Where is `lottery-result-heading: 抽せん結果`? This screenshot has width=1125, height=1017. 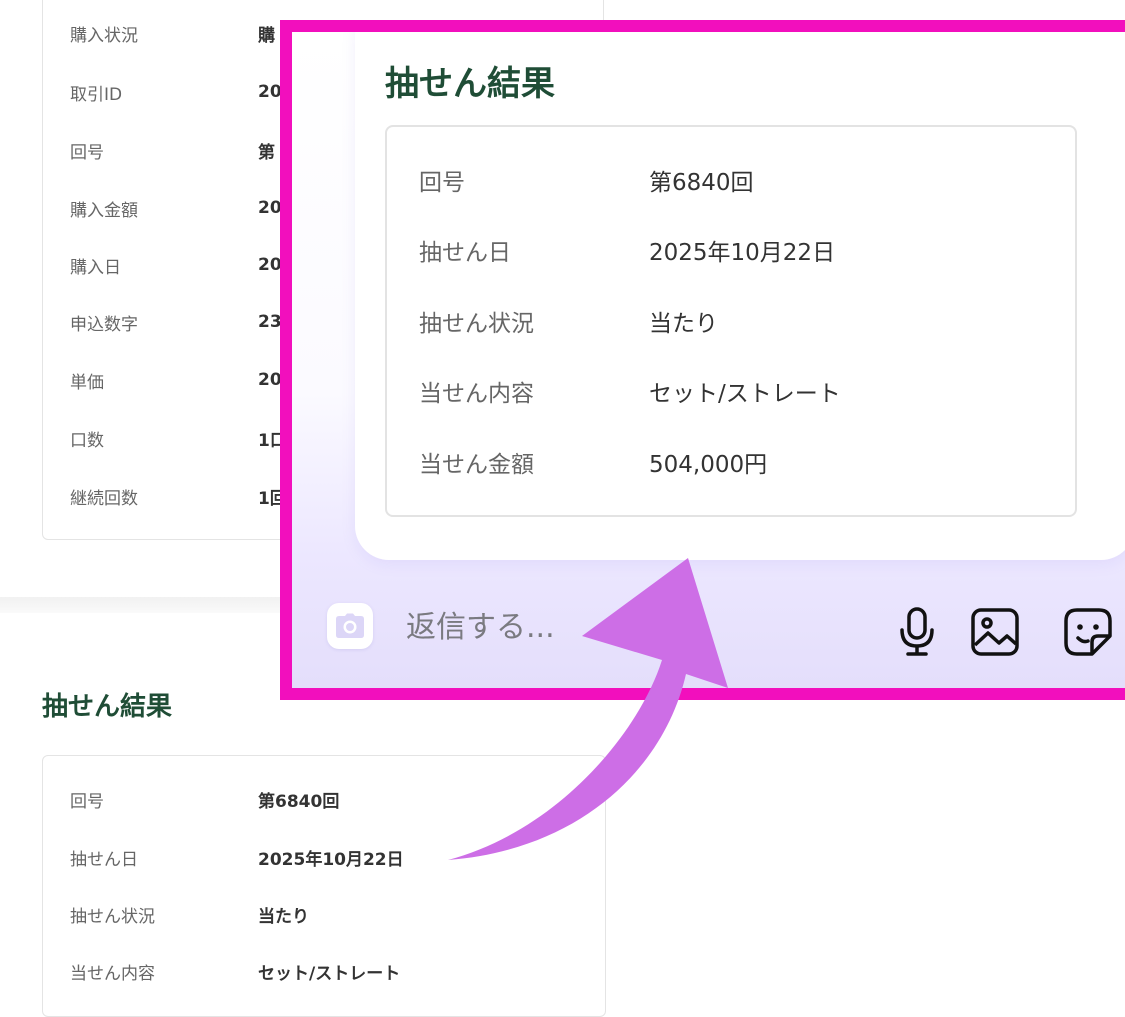 lottery-result-heading: 抽せん結果 is located at coordinates (107, 707).